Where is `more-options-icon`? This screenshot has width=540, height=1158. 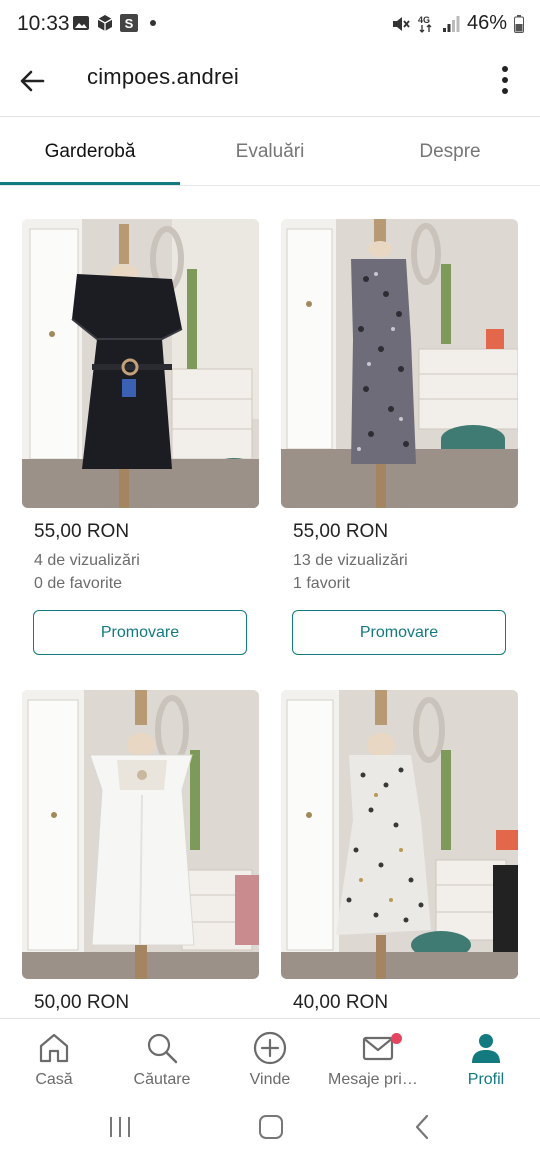
more-options-icon is located at coordinates (505, 80).